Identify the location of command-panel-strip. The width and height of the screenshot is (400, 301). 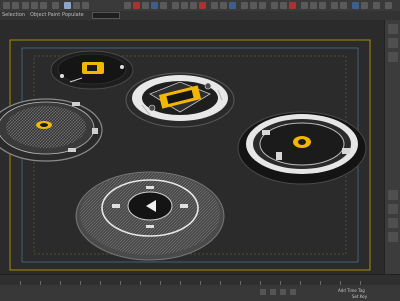
(392, 147).